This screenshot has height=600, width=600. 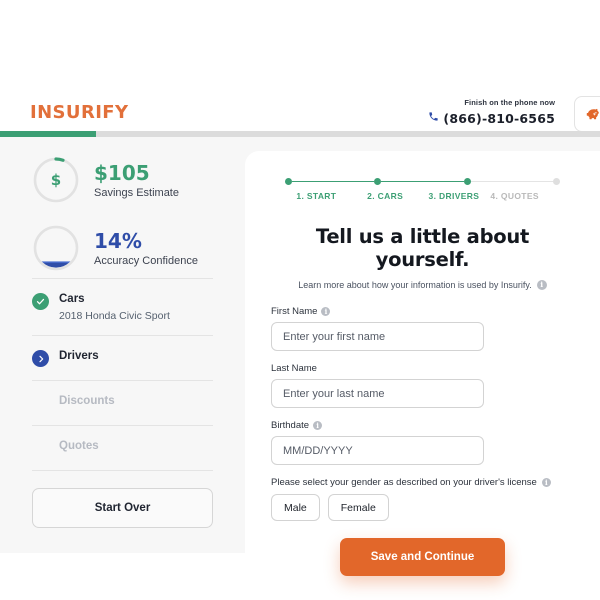 I want to click on sidebar-item-cars: Cars 2018 Honda Civic Sport, so click(x=122, y=307).